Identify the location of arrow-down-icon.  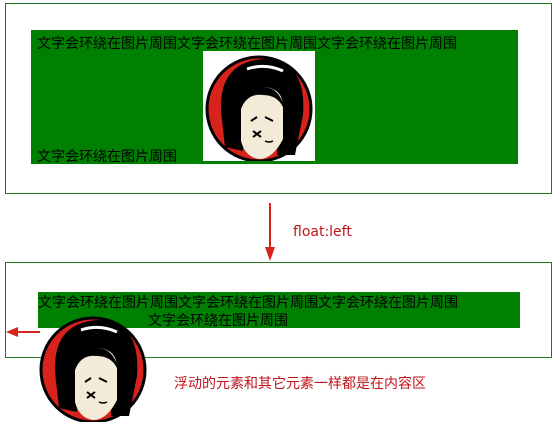
(270, 232).